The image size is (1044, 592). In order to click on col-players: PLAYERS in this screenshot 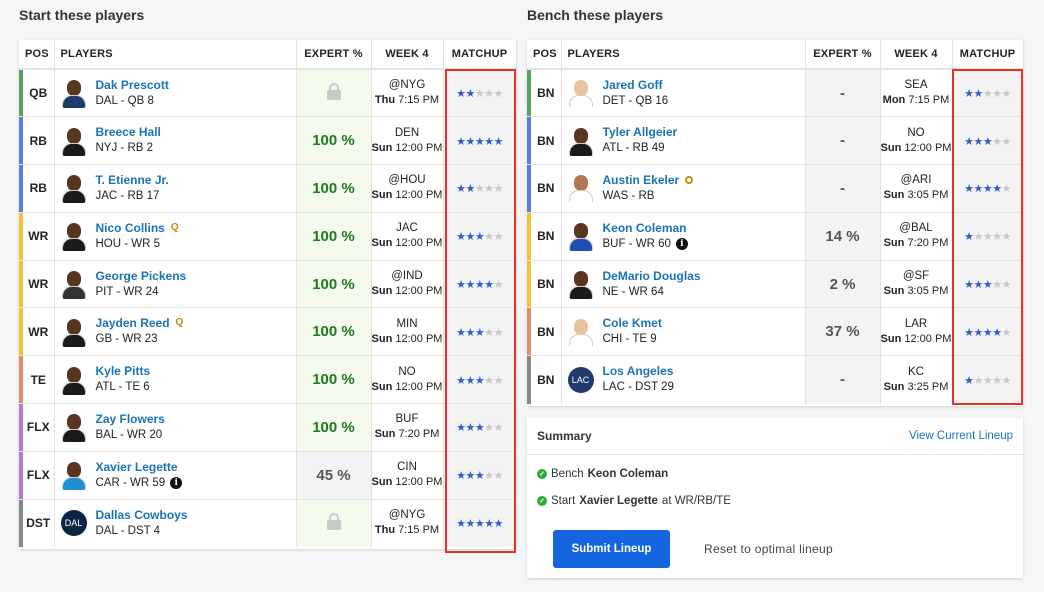, I will do `click(175, 55)`.